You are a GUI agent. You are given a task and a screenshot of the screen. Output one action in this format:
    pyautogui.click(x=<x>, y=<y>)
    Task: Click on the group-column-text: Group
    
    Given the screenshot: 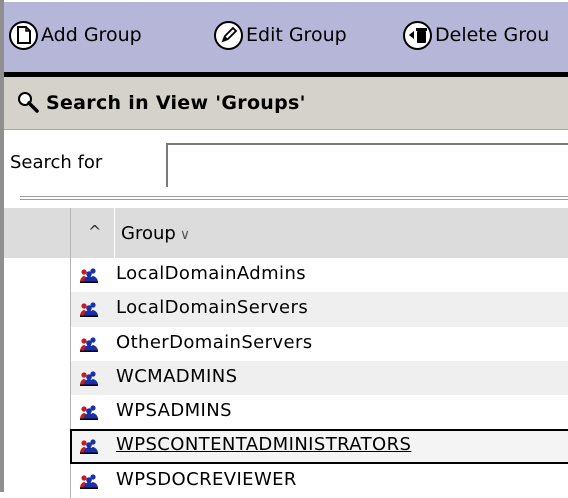 What is the action you would take?
    pyautogui.click(x=148, y=233)
    